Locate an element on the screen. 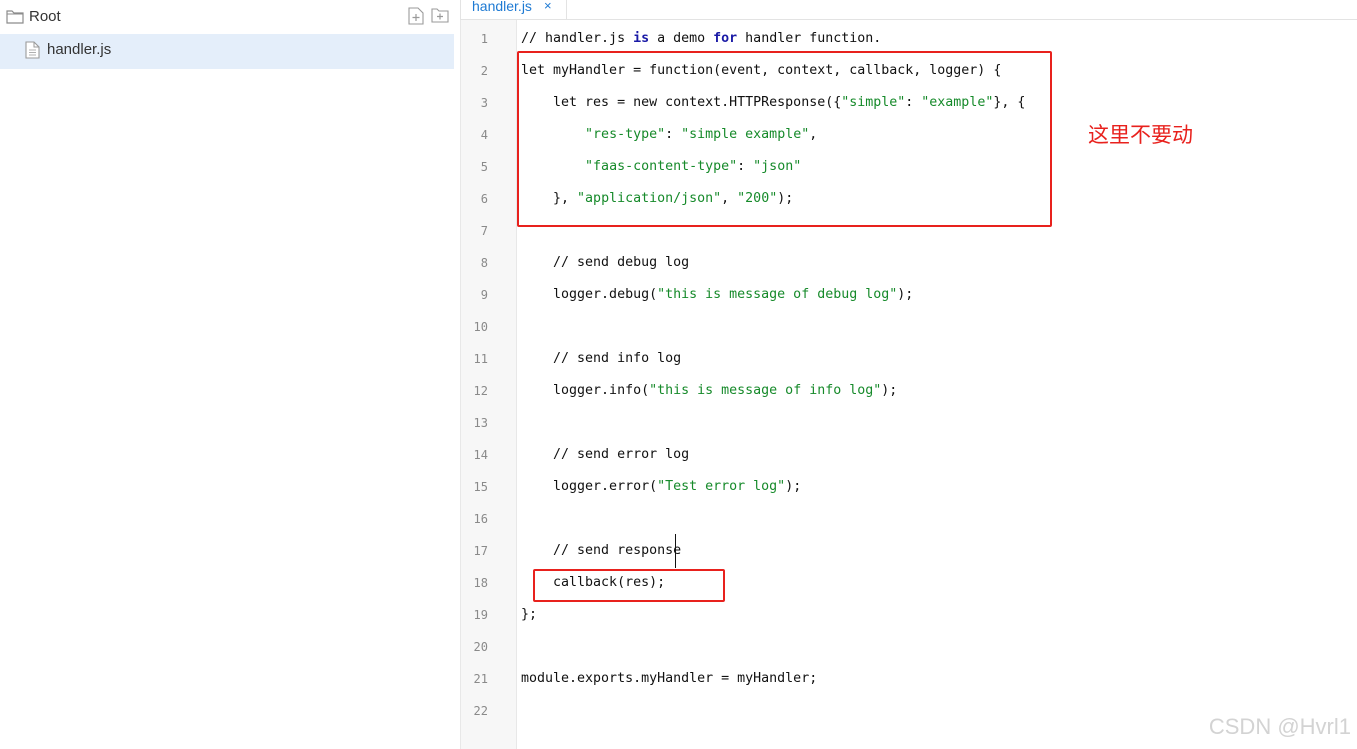 This screenshot has height=749, width=1357. text-cursor is located at coordinates (675, 551).